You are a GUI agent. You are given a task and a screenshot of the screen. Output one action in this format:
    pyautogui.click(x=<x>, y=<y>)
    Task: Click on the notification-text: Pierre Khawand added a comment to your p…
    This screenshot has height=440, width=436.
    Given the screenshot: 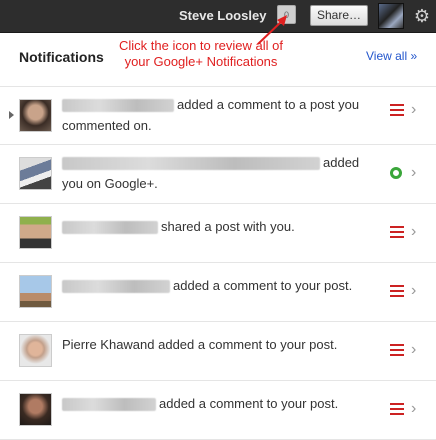 What is the action you would take?
    pyautogui.click(x=200, y=344)
    